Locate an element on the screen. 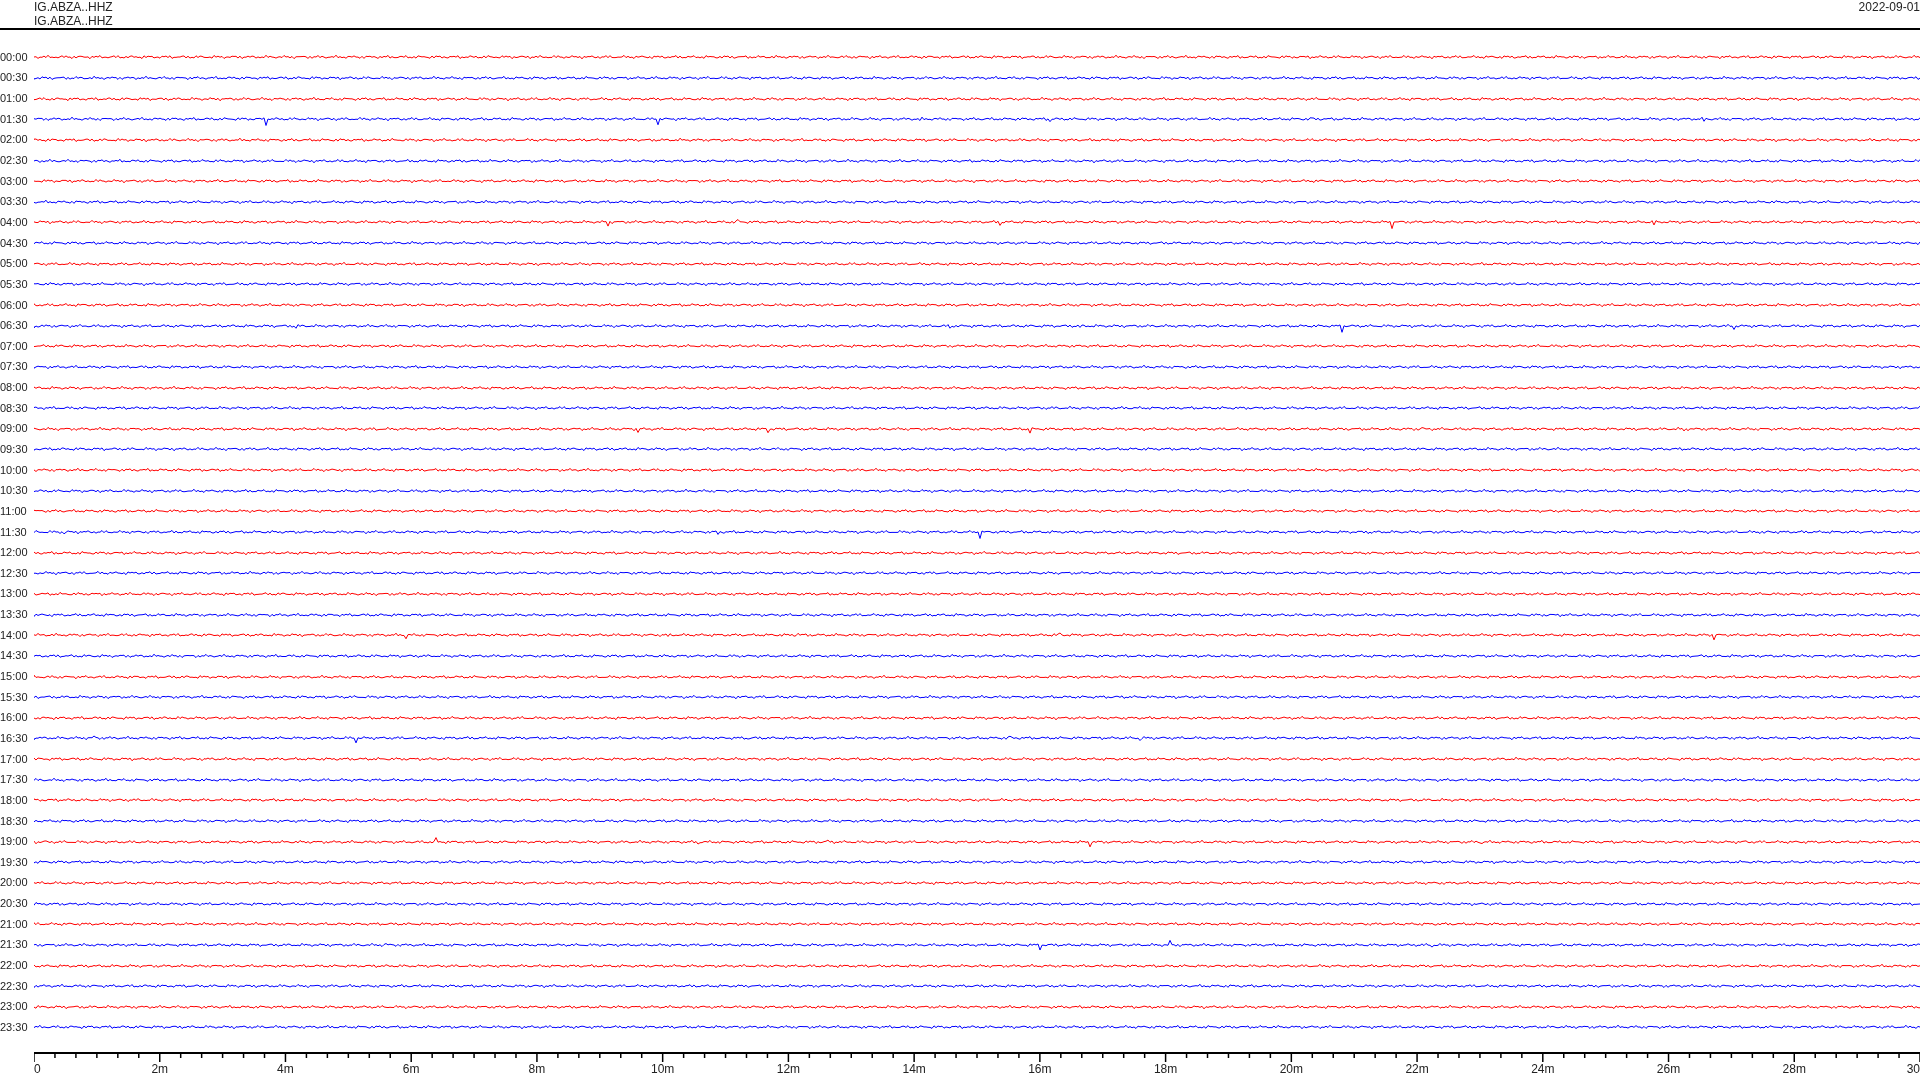 Image resolution: width=1920 pixels, height=1080 pixels. axis-tick-label: 30 is located at coordinates (1913, 1068).